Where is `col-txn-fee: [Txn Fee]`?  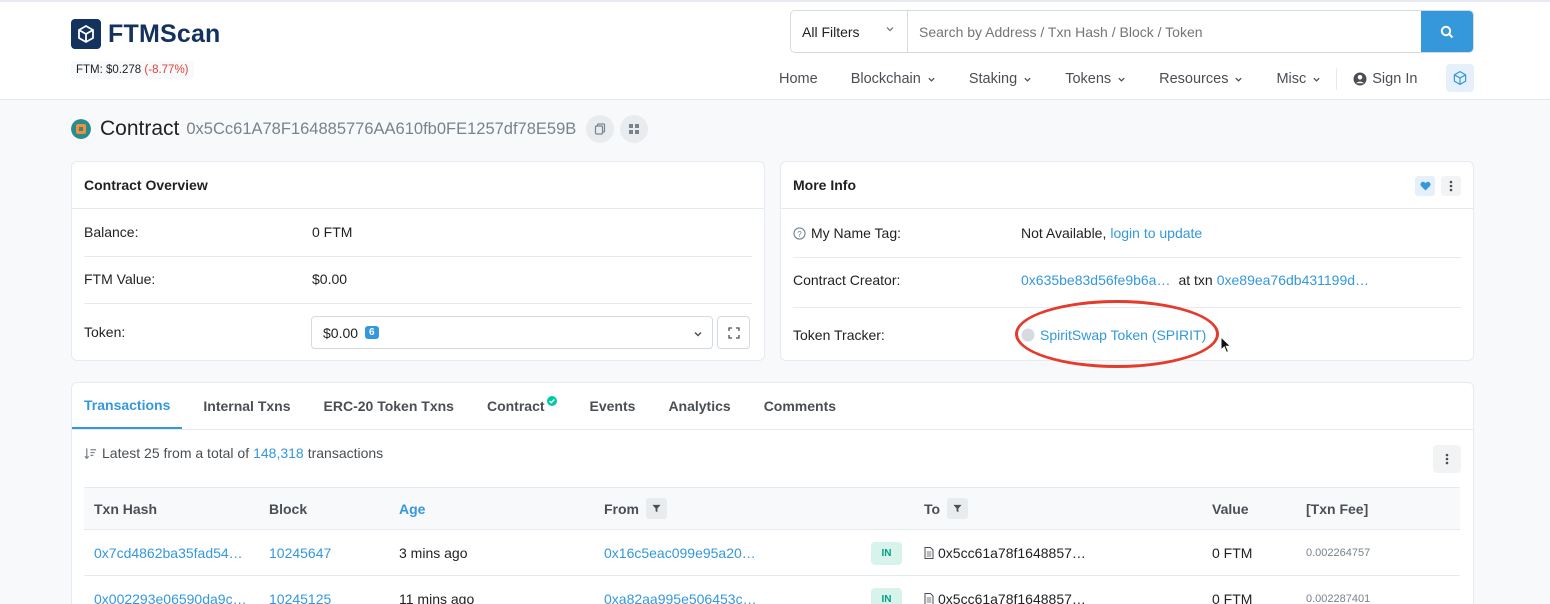 col-txn-fee: [Txn Fee] is located at coordinates (1337, 508).